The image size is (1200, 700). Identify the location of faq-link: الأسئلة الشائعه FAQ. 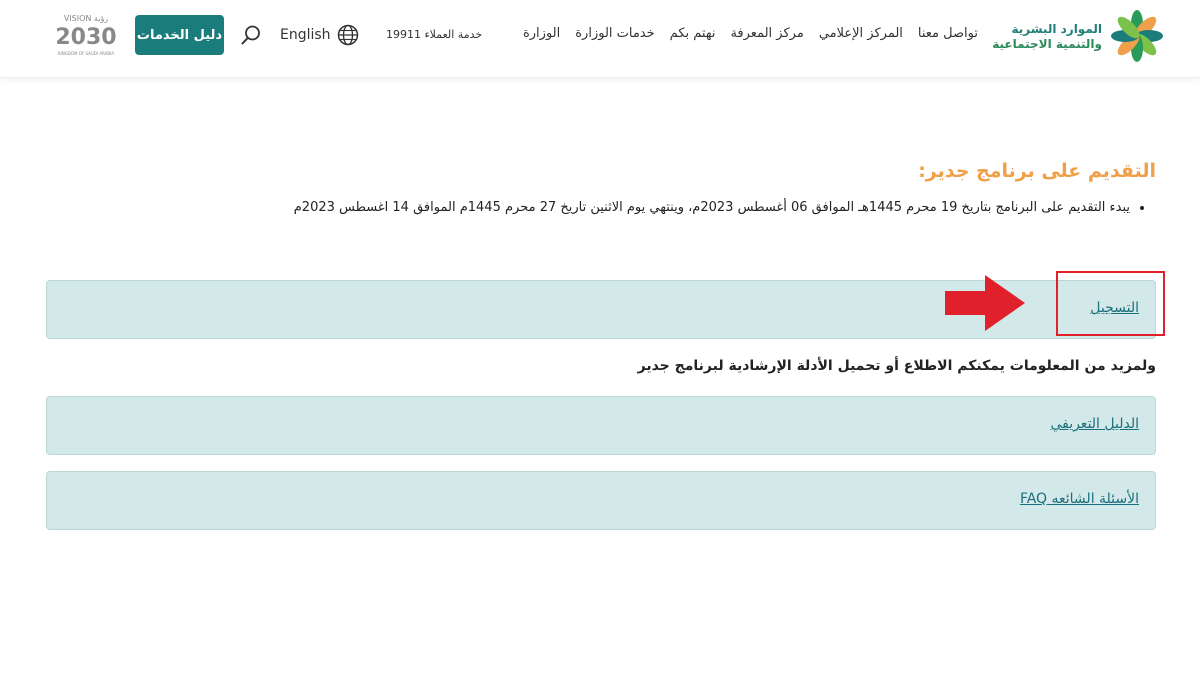
(1079, 499).